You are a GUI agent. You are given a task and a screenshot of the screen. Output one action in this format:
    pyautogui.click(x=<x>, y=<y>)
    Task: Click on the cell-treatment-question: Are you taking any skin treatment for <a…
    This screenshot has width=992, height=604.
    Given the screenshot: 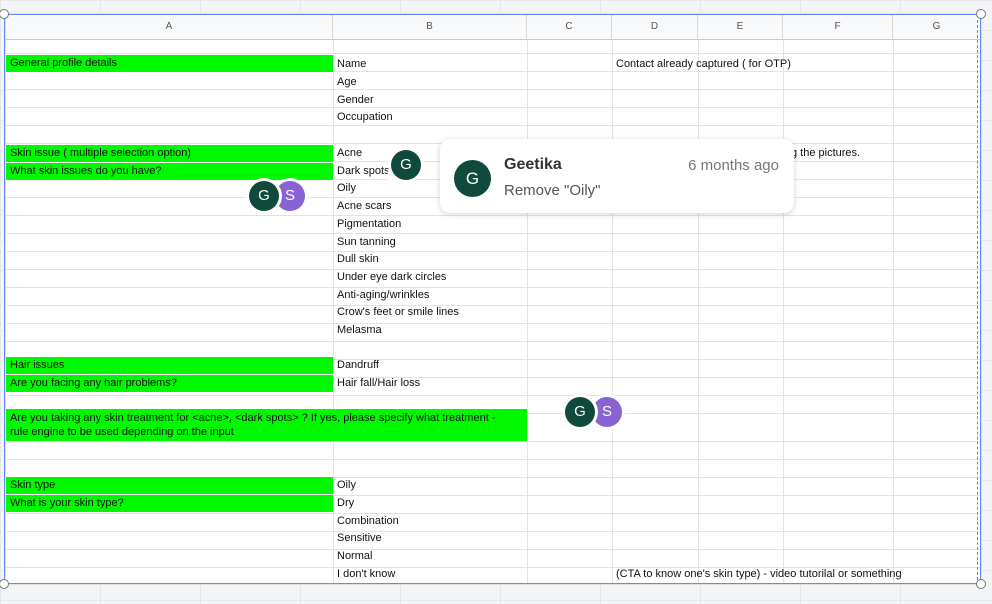 What is the action you would take?
    pyautogui.click(x=266, y=425)
    